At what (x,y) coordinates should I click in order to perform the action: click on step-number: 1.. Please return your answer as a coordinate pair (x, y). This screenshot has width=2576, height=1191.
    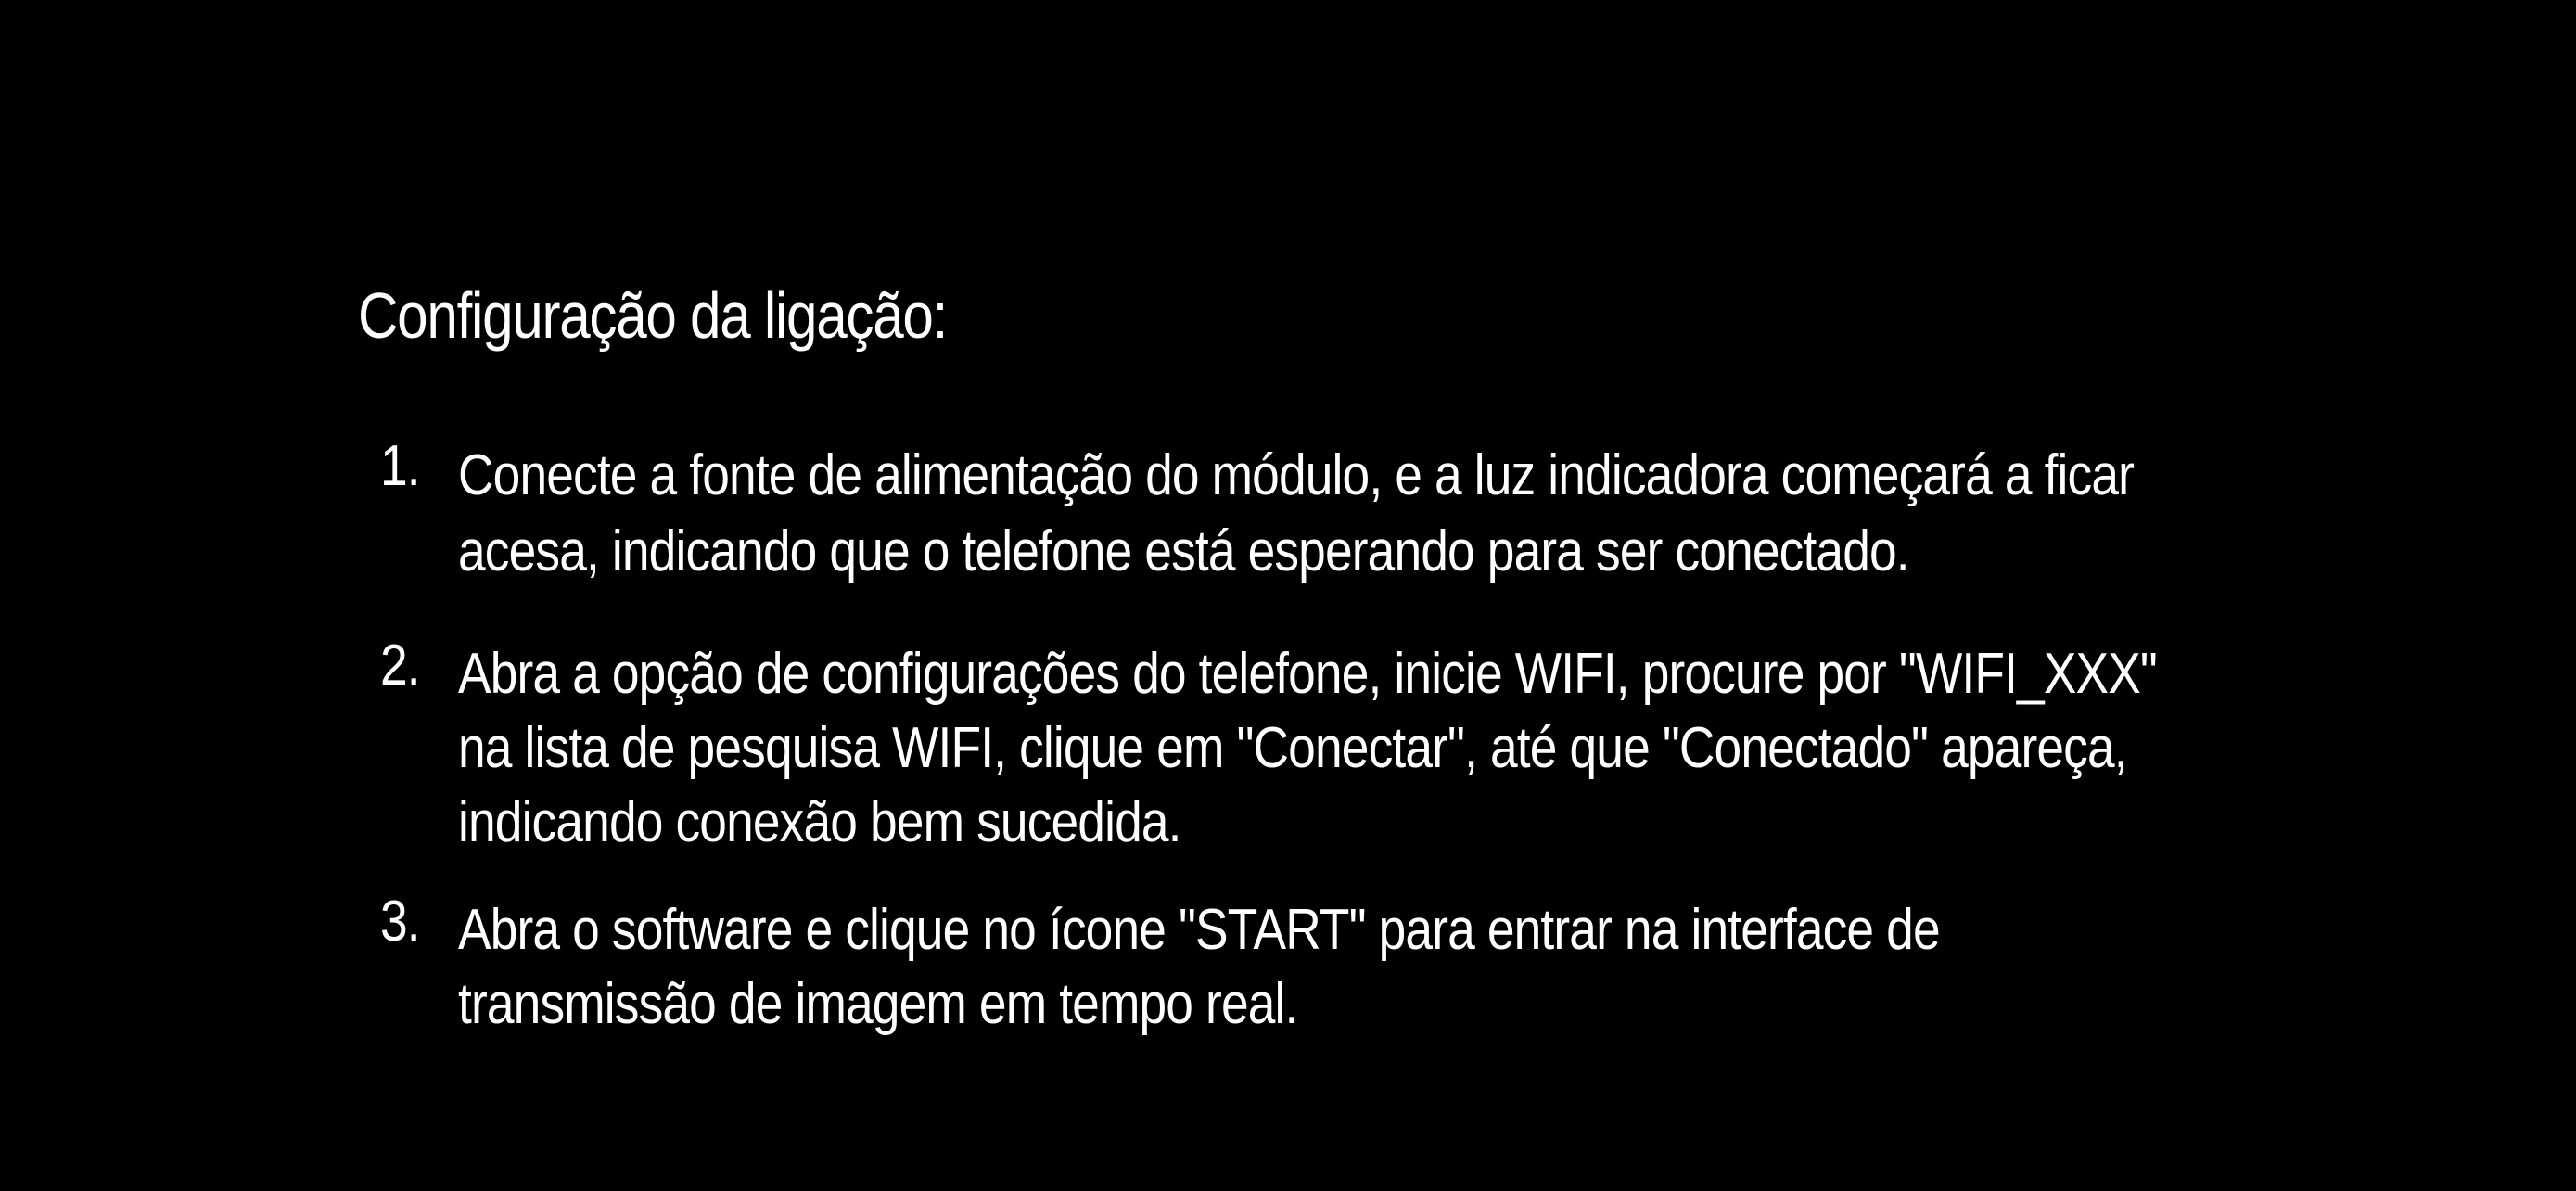
    Looking at the image, I should click on (400, 466).